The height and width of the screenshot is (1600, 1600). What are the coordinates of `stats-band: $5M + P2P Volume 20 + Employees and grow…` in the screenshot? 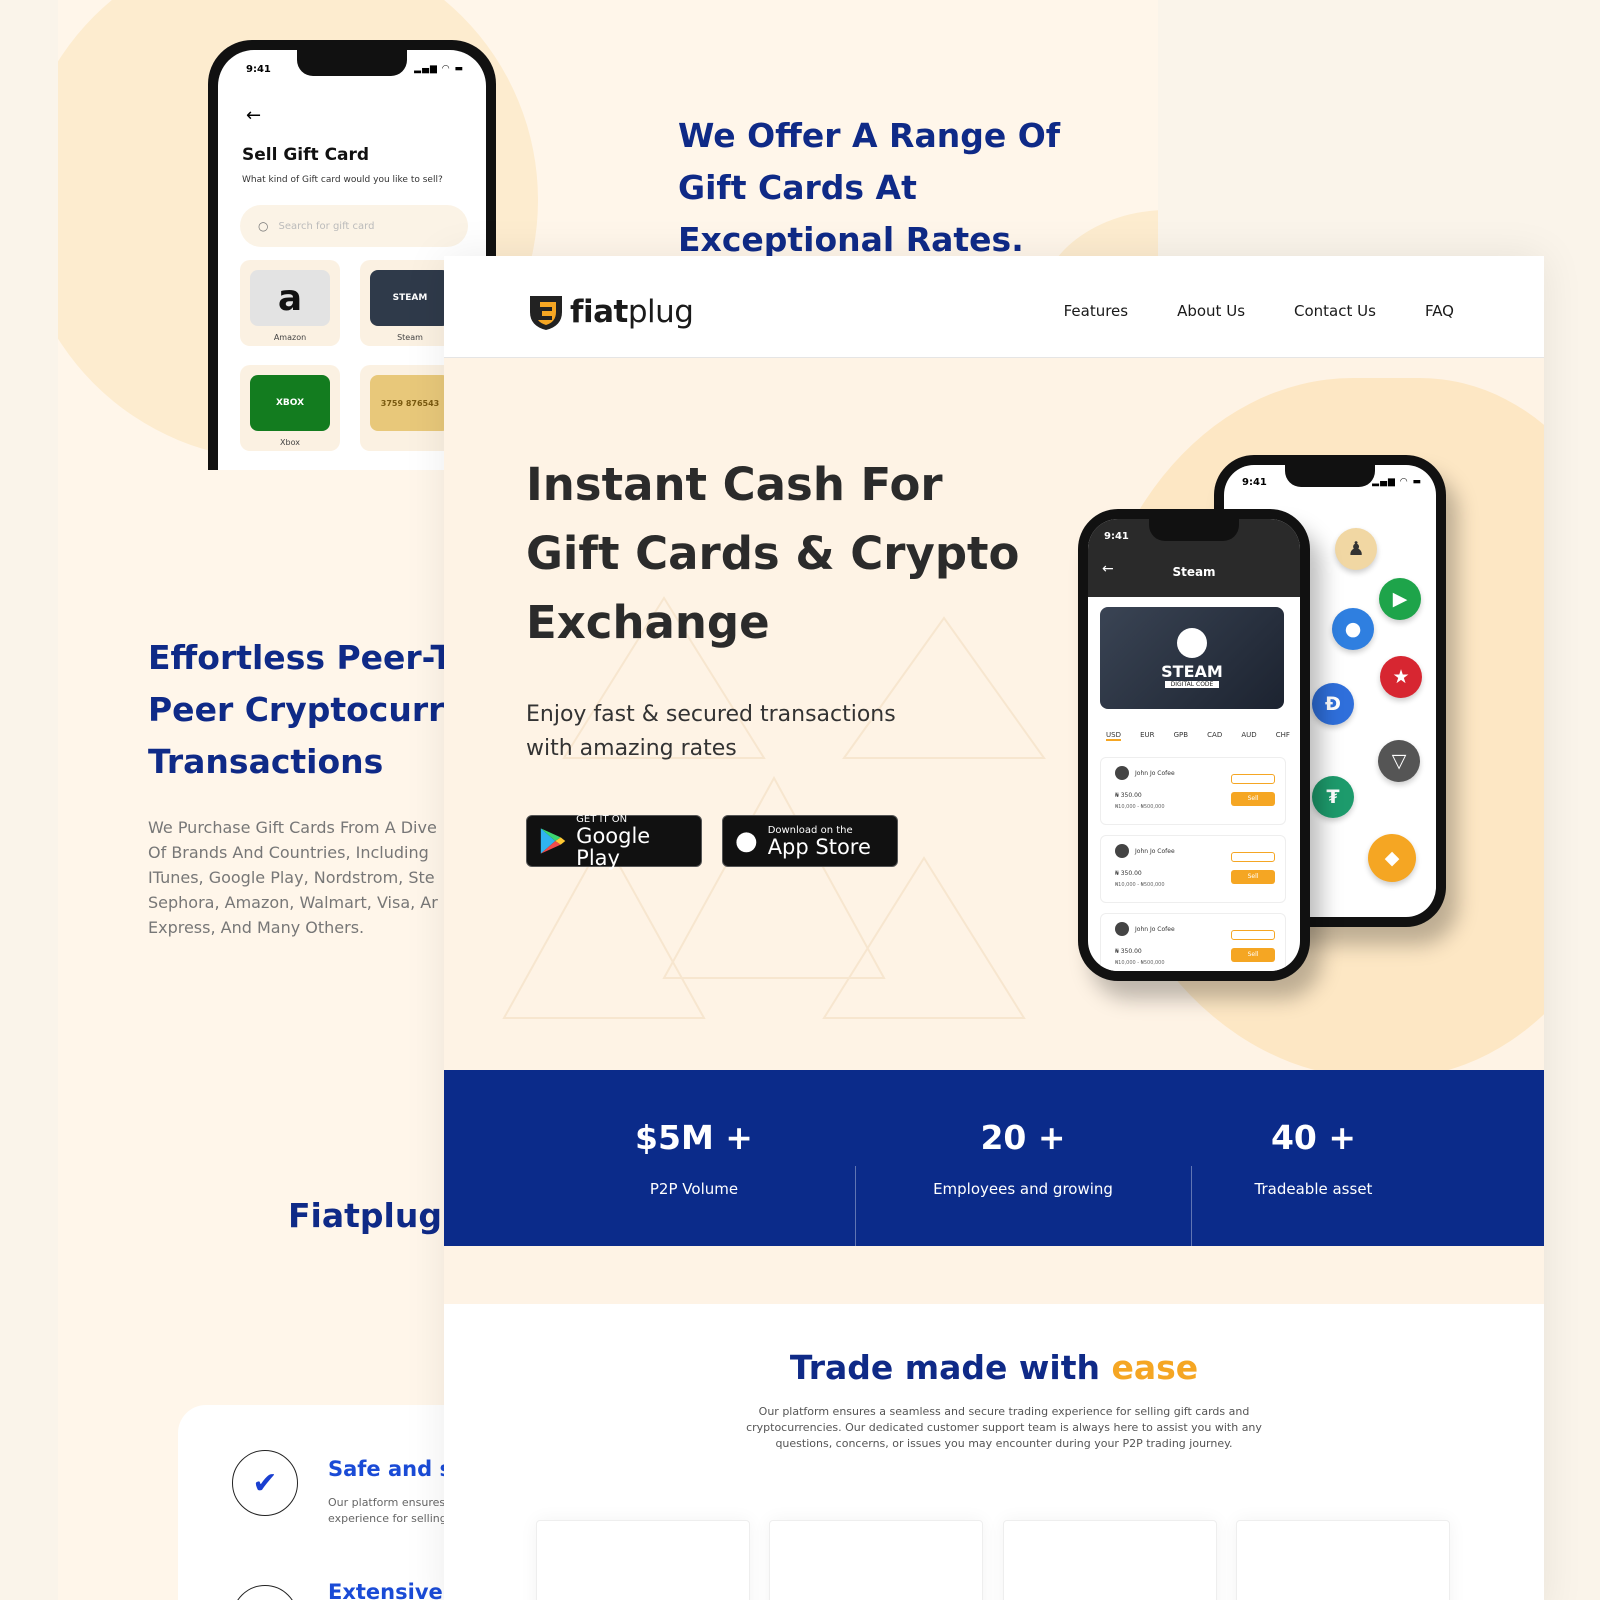 It's located at (994, 1158).